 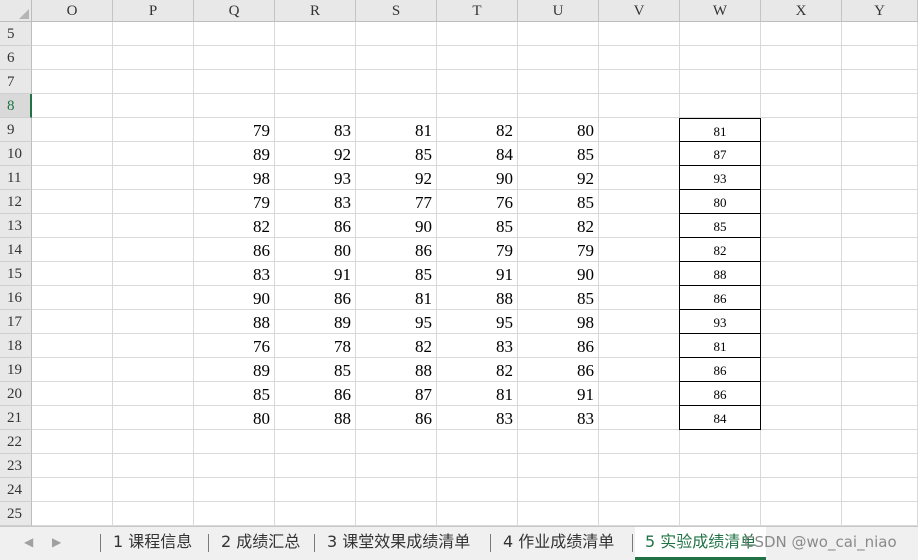 I want to click on cell-q25, so click(x=234, y=514).